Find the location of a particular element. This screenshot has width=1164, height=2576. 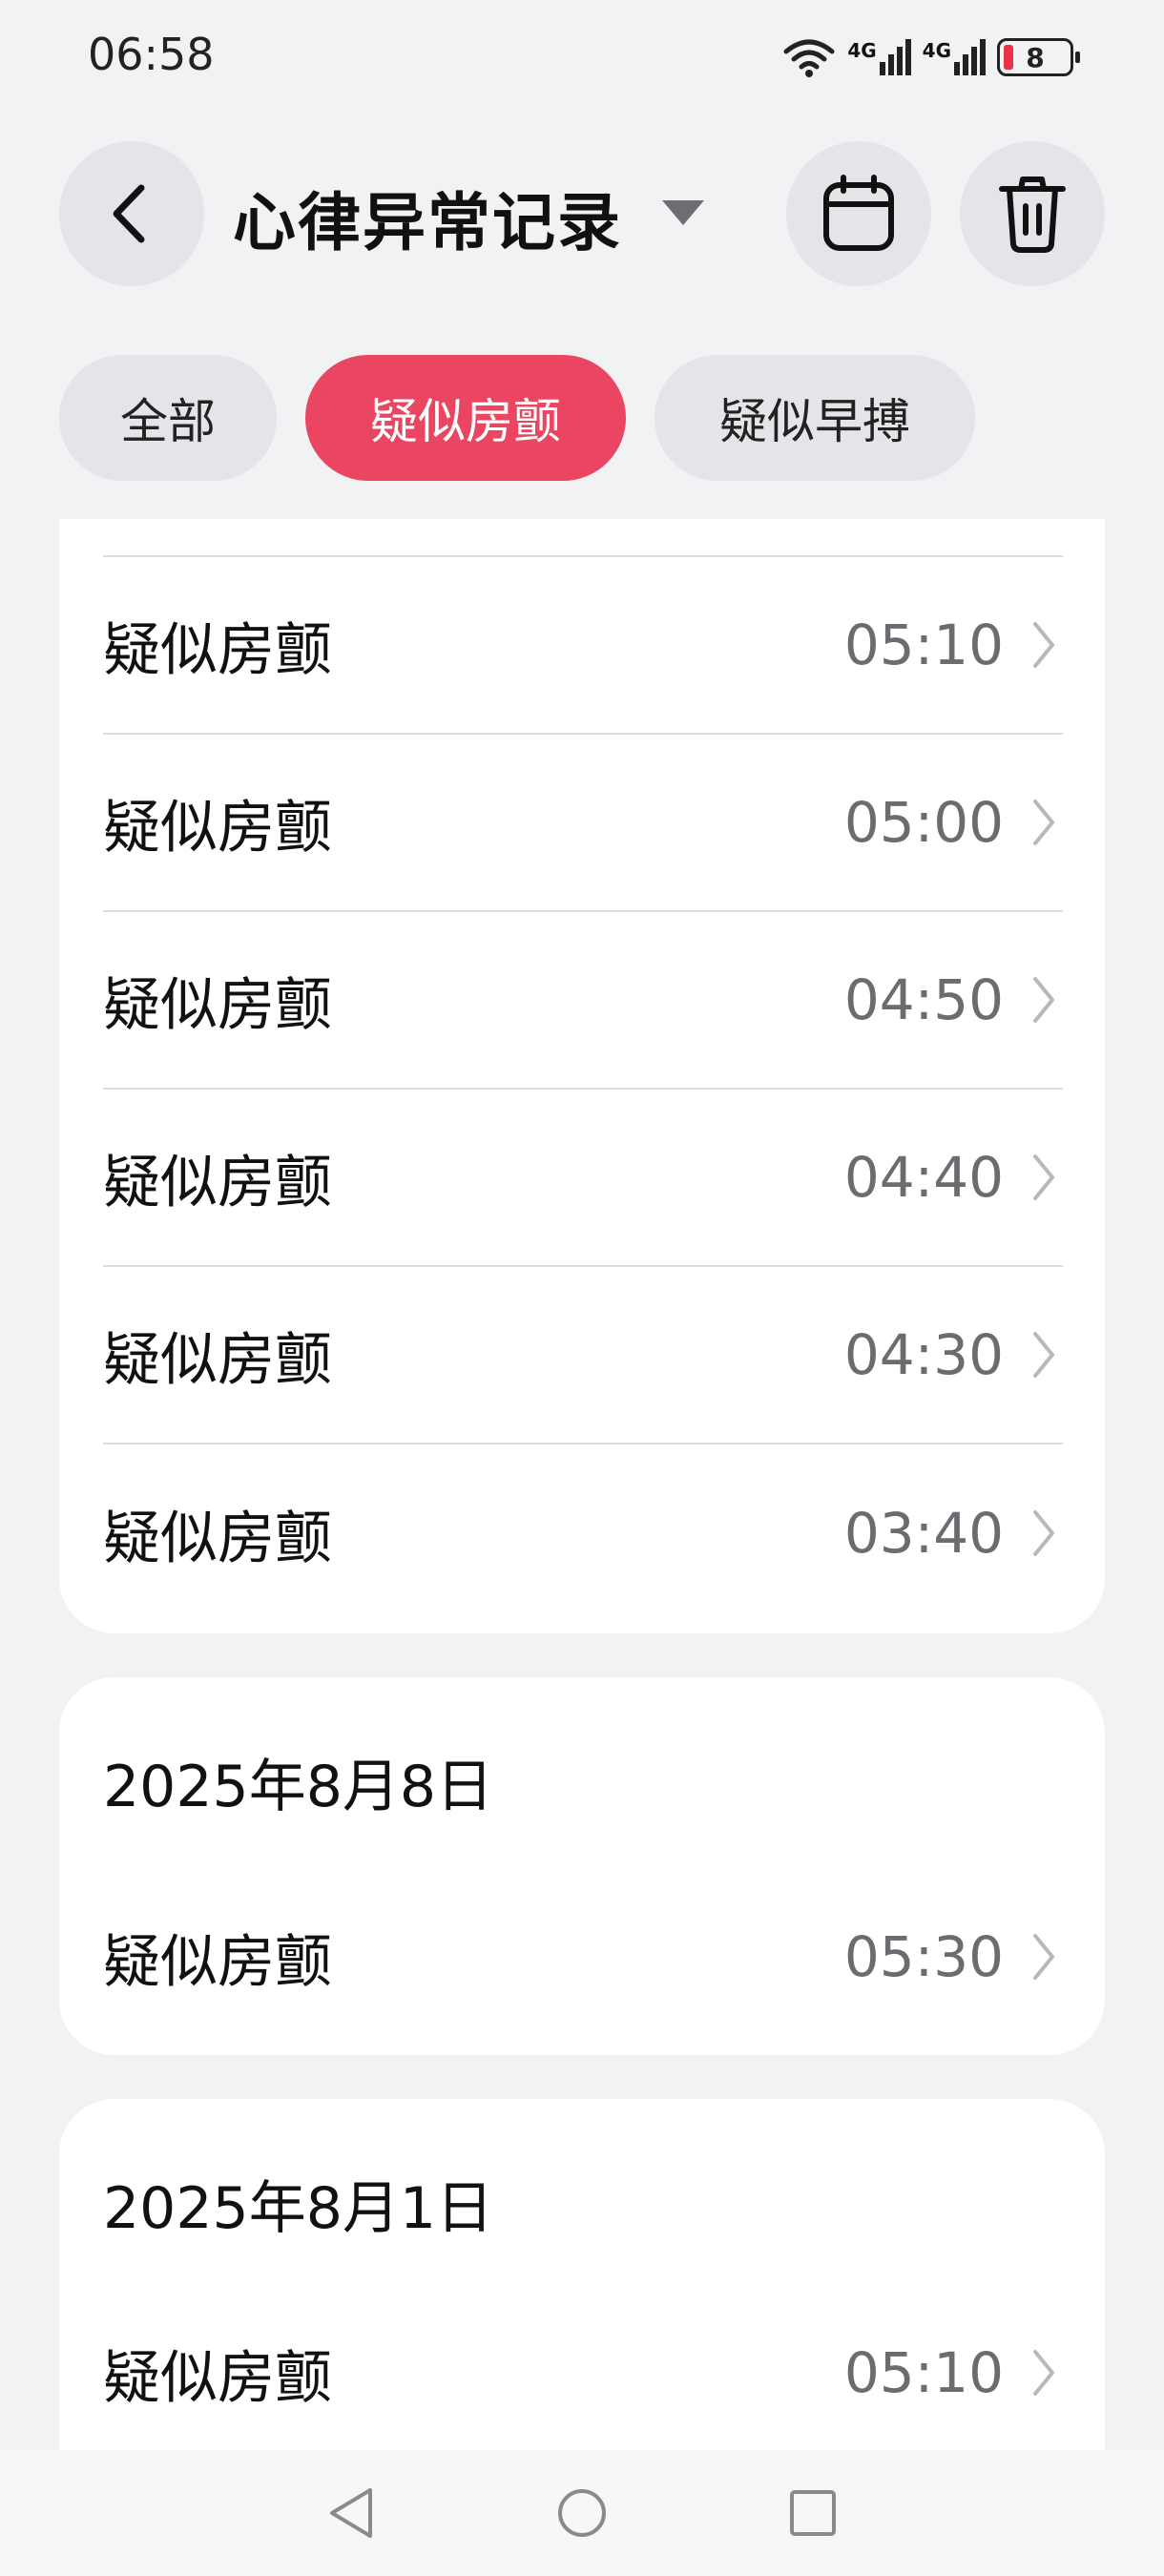

delete-button is located at coordinates (1033, 213).